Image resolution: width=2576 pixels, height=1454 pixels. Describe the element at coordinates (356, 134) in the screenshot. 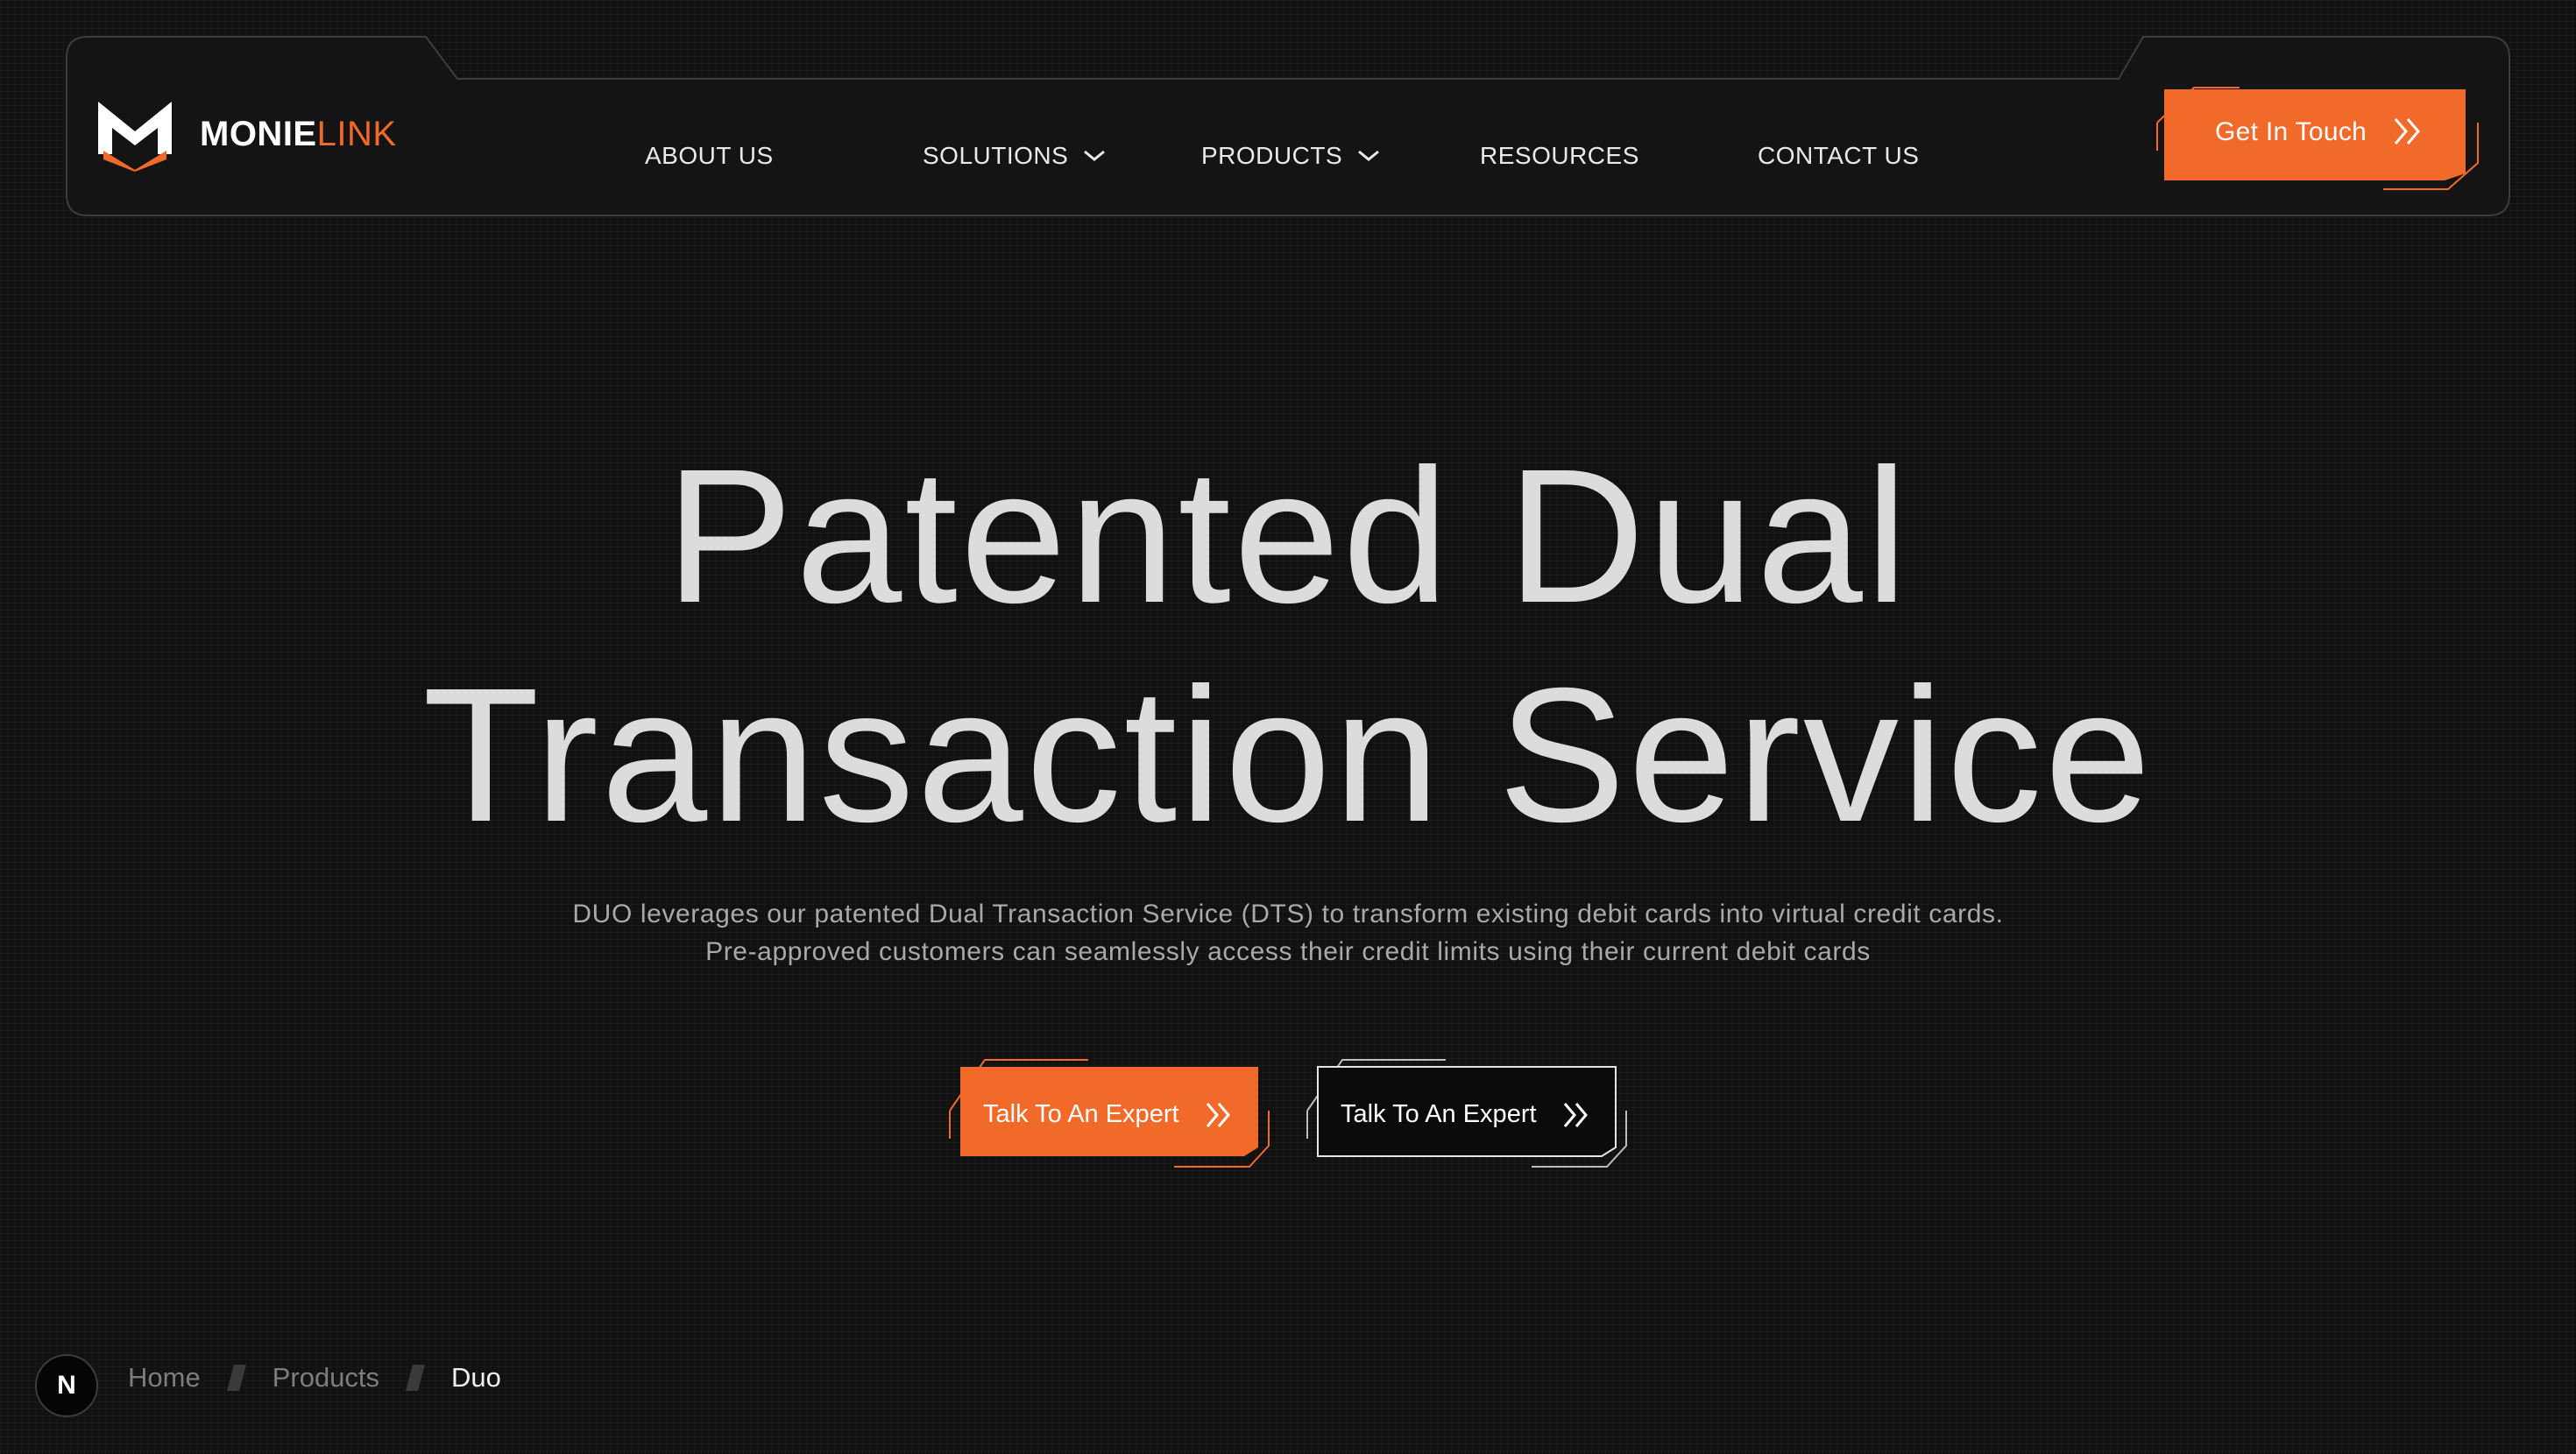

I see `brand-name-light: LINK` at that location.